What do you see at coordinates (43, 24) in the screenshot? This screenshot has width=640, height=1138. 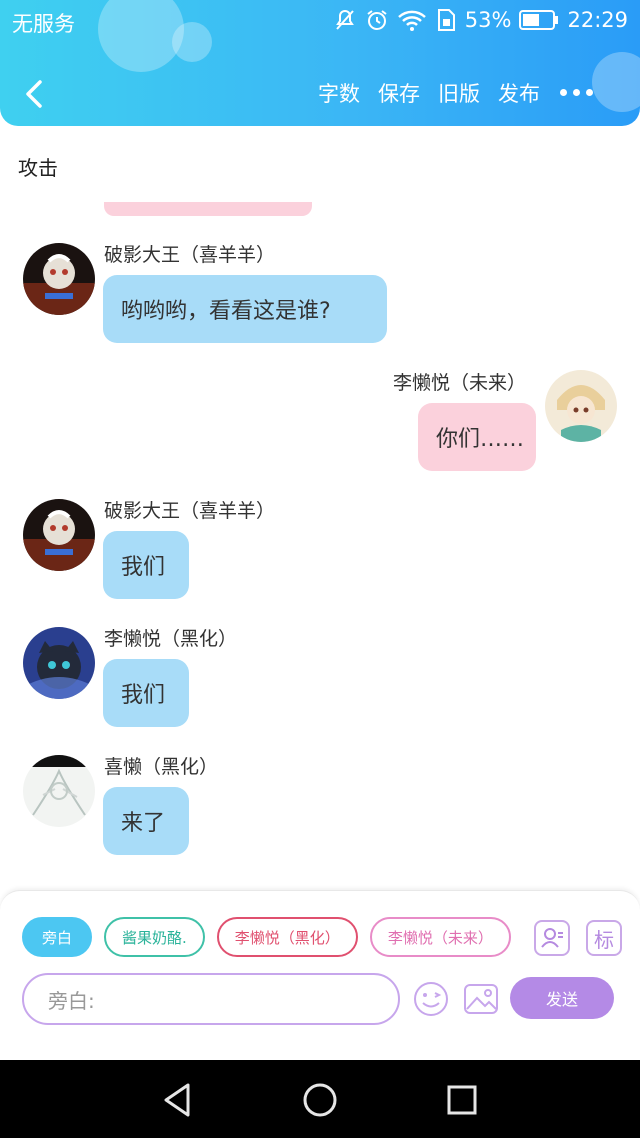 I see `carrier-label: 无服务` at bounding box center [43, 24].